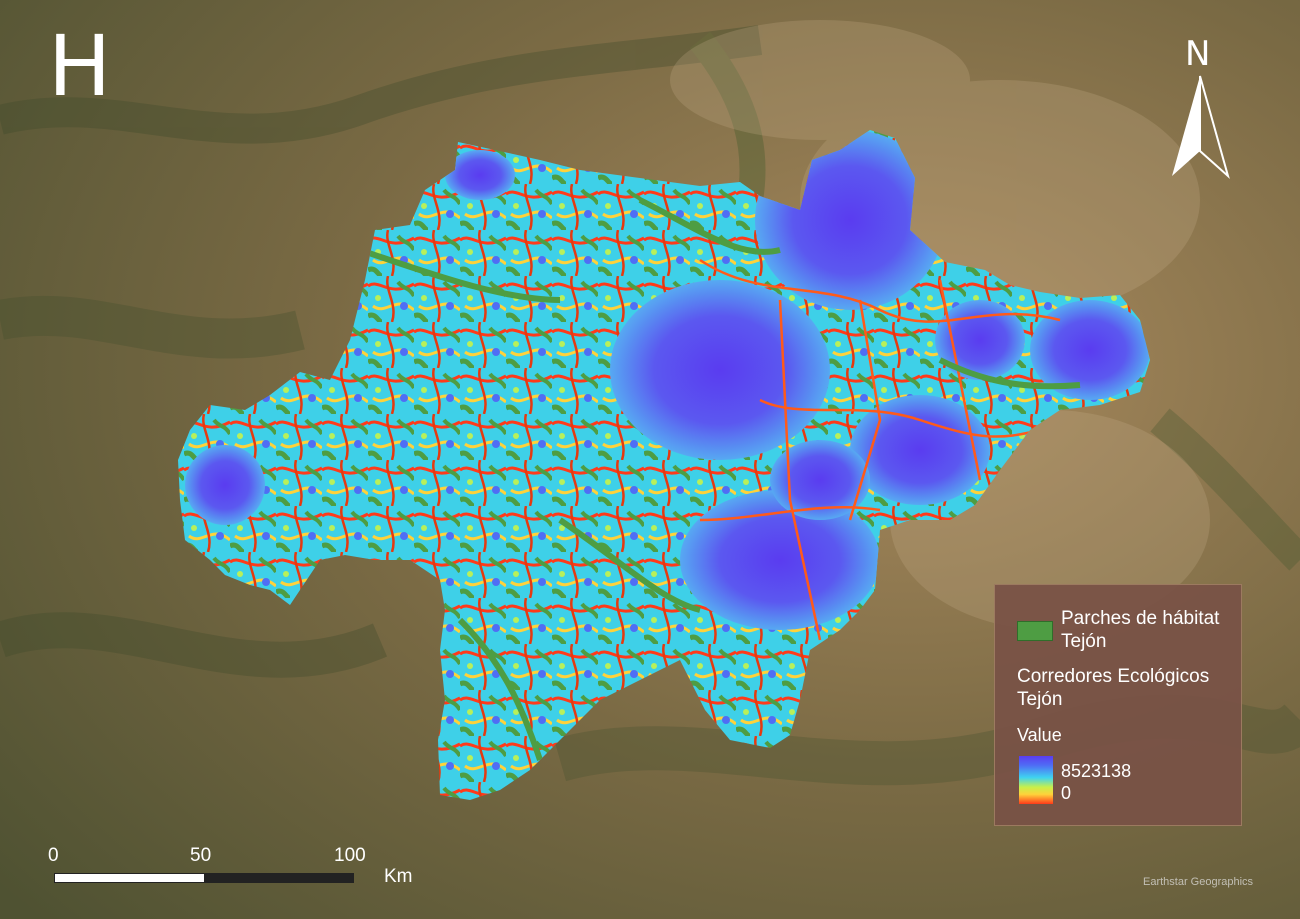 The width and height of the screenshot is (1300, 919). I want to click on scale-segment-black, so click(279, 878).